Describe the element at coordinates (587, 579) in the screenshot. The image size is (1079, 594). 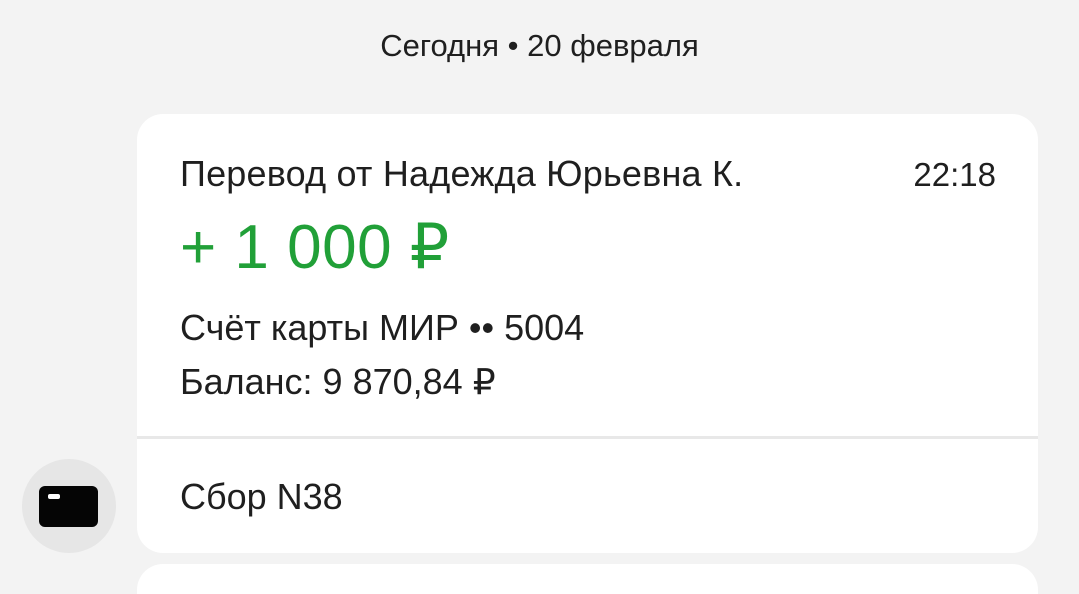
I see `next-message-card` at that location.